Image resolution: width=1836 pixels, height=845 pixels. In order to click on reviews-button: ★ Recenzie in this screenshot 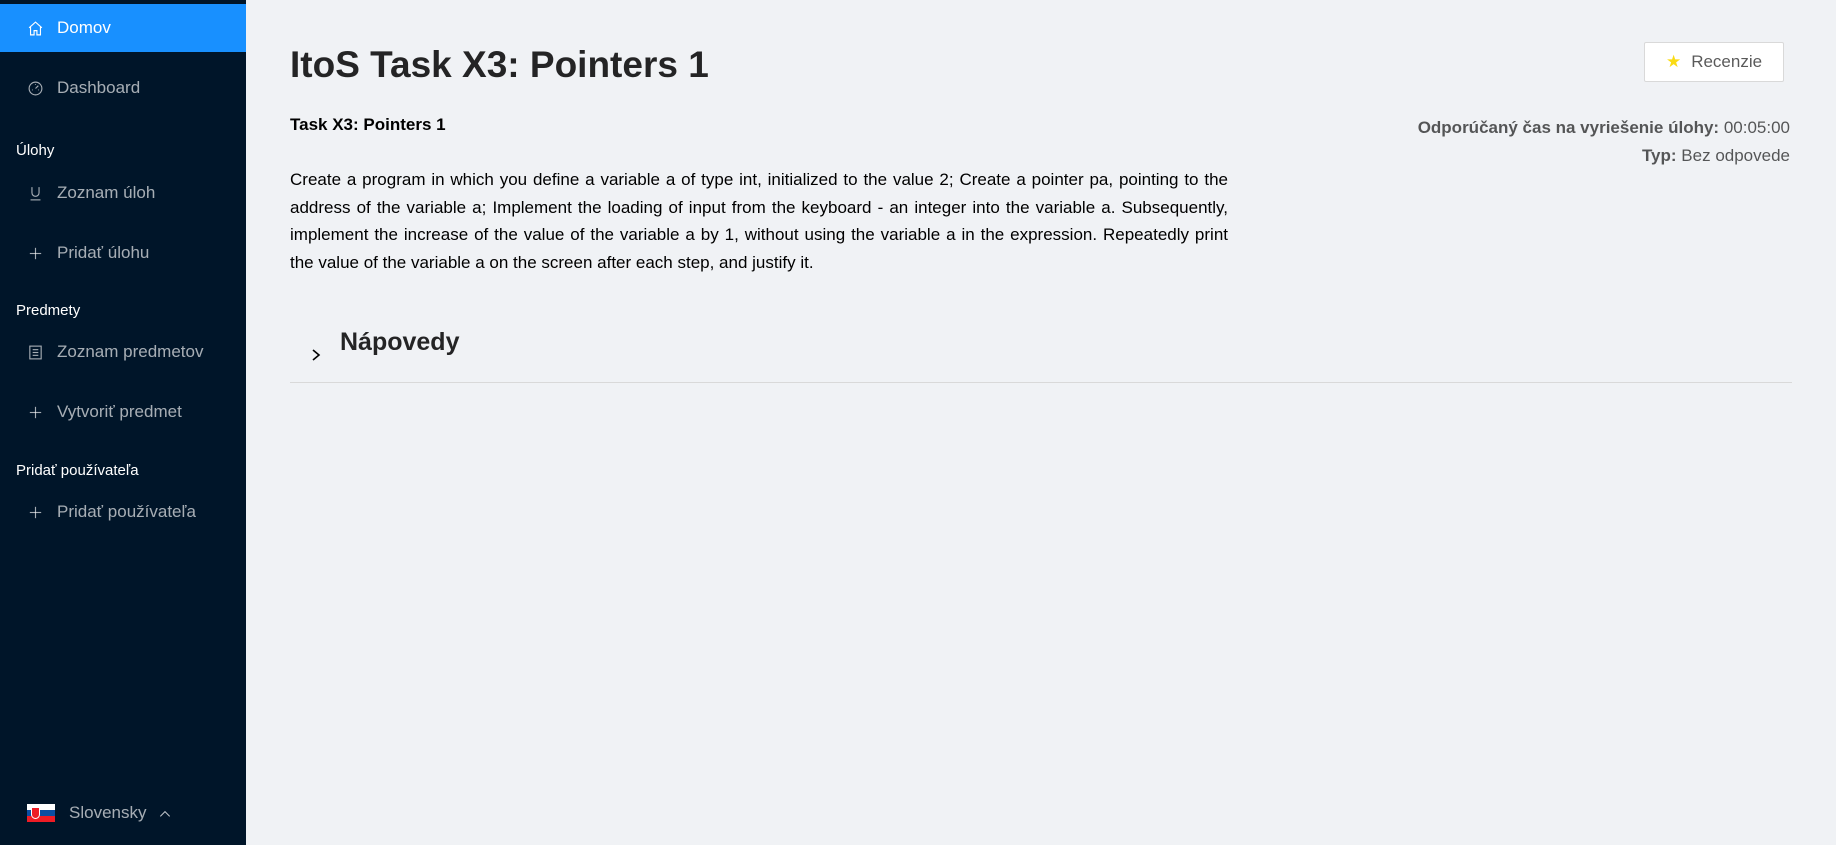, I will do `click(1714, 62)`.